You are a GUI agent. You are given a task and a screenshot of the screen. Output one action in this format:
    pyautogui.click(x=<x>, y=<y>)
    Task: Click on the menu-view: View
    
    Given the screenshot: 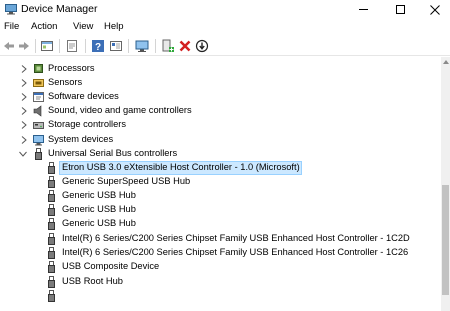 What is the action you would take?
    pyautogui.click(x=83, y=26)
    